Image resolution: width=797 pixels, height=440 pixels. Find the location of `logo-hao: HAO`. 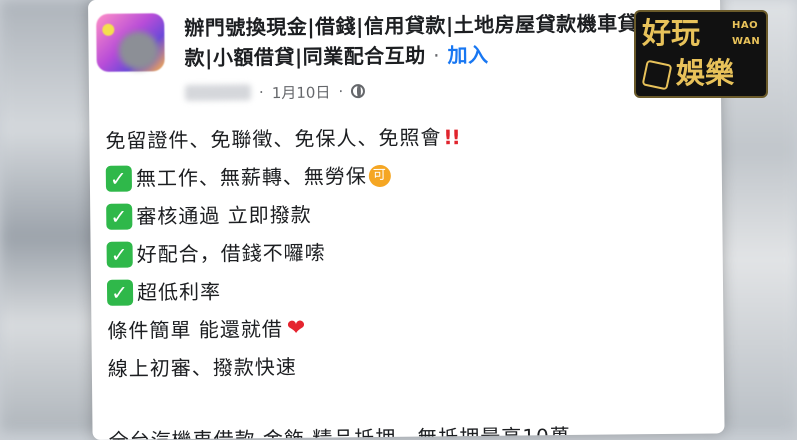

logo-hao: HAO is located at coordinates (745, 25).